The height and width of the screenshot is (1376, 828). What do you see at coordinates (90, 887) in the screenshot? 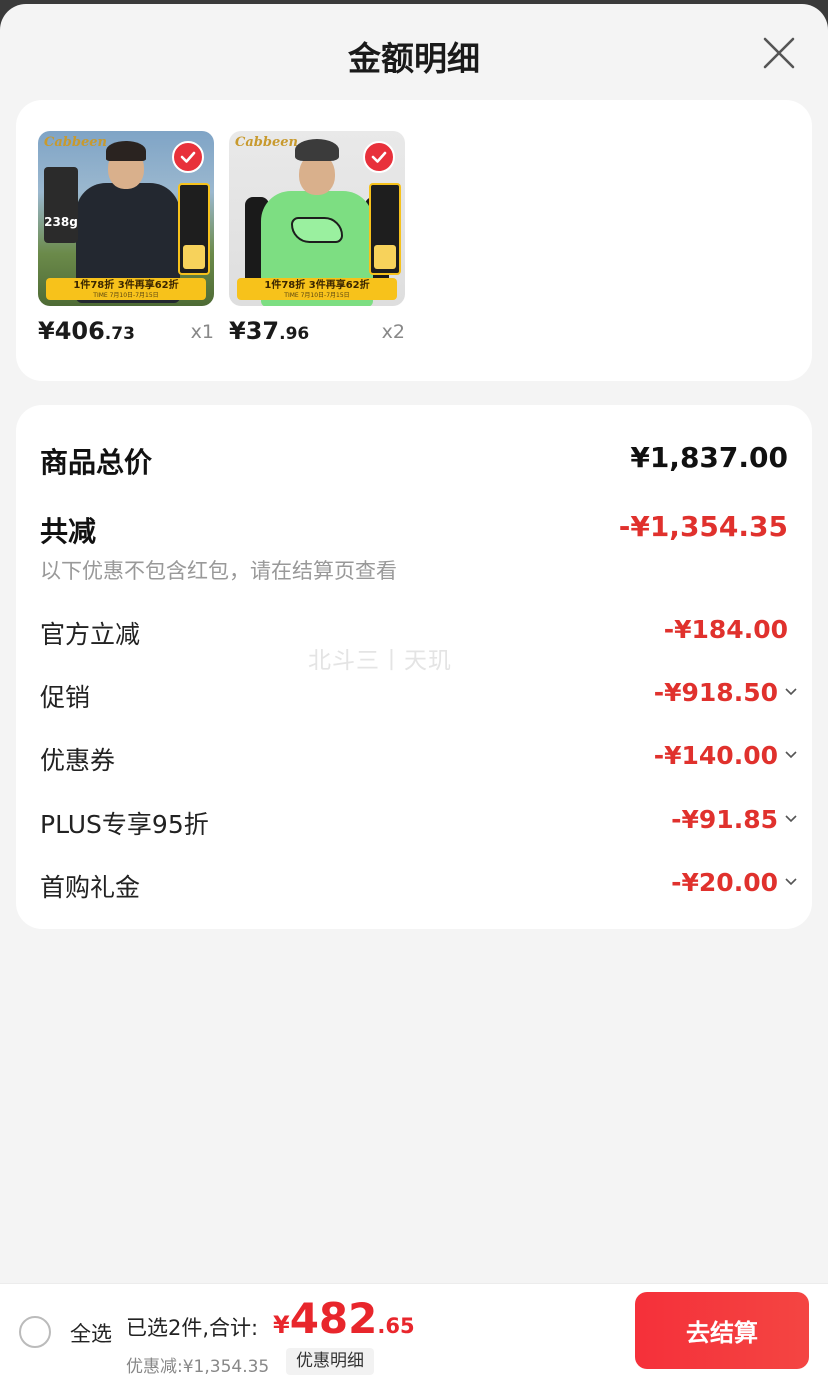
I see `discount-label: 首购礼金` at bounding box center [90, 887].